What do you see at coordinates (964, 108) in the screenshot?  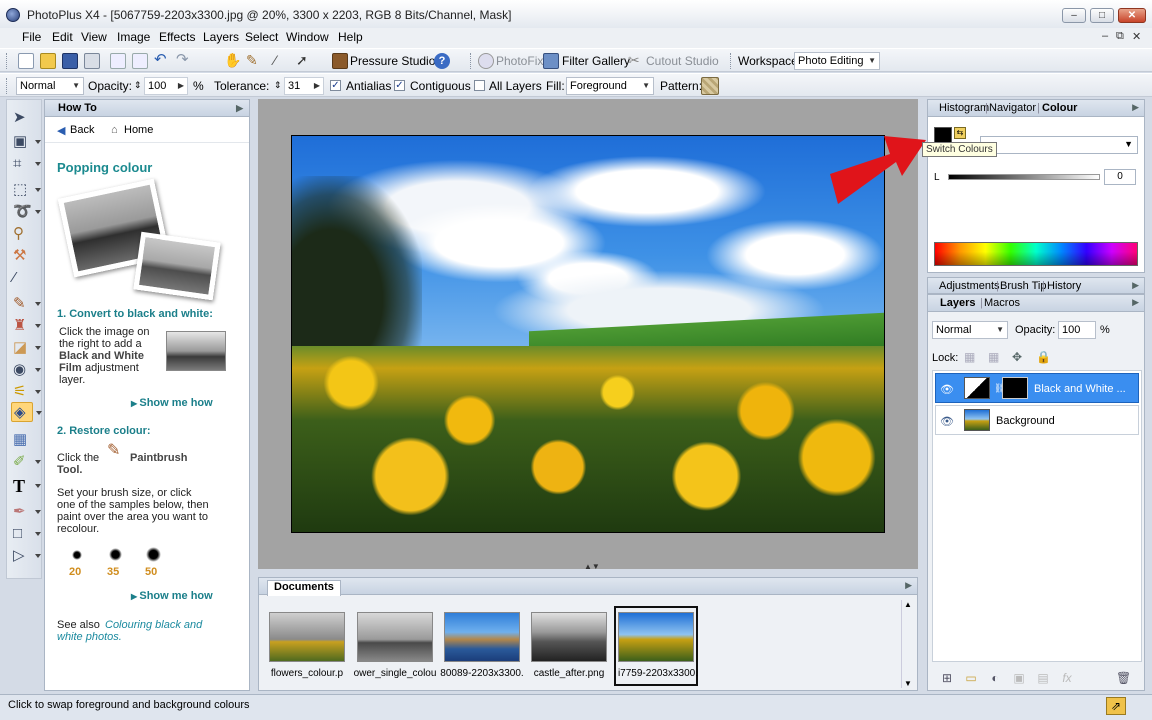 I see `tab-histogram: Histogram` at bounding box center [964, 108].